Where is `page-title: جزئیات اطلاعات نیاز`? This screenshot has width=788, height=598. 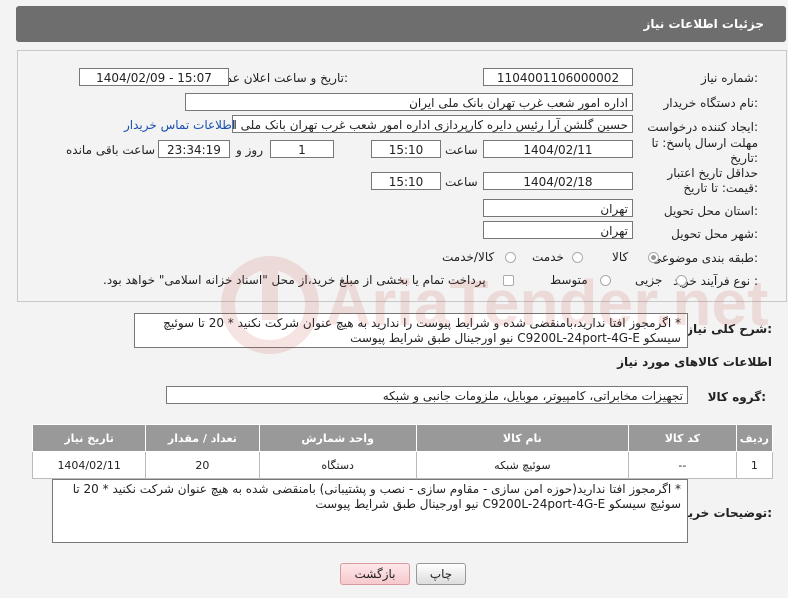 page-title: جزئیات اطلاعات نیاز is located at coordinates (703, 24).